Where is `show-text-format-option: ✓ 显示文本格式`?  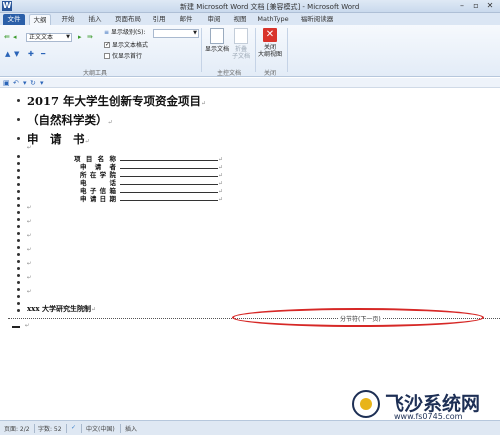 show-text-format-option: ✓ 显示文本格式 is located at coordinates (126, 45).